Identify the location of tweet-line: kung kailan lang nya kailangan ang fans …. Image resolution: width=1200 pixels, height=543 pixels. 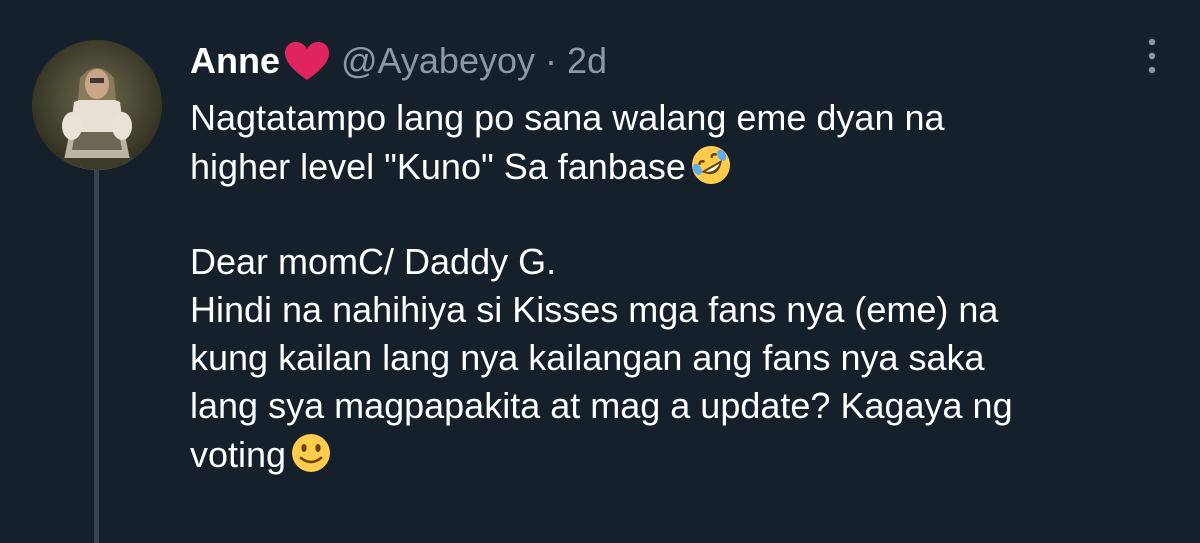
(587, 357).